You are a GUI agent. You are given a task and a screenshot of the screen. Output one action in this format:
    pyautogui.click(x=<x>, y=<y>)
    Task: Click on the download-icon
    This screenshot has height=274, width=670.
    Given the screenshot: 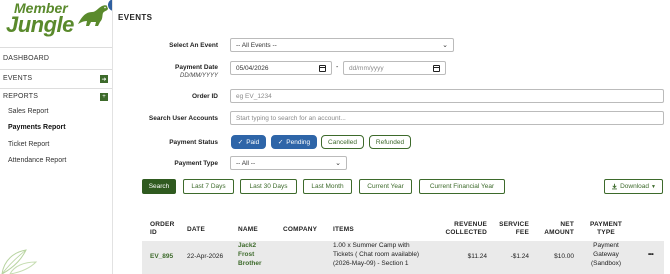 What is the action you would take?
    pyautogui.click(x=615, y=186)
    